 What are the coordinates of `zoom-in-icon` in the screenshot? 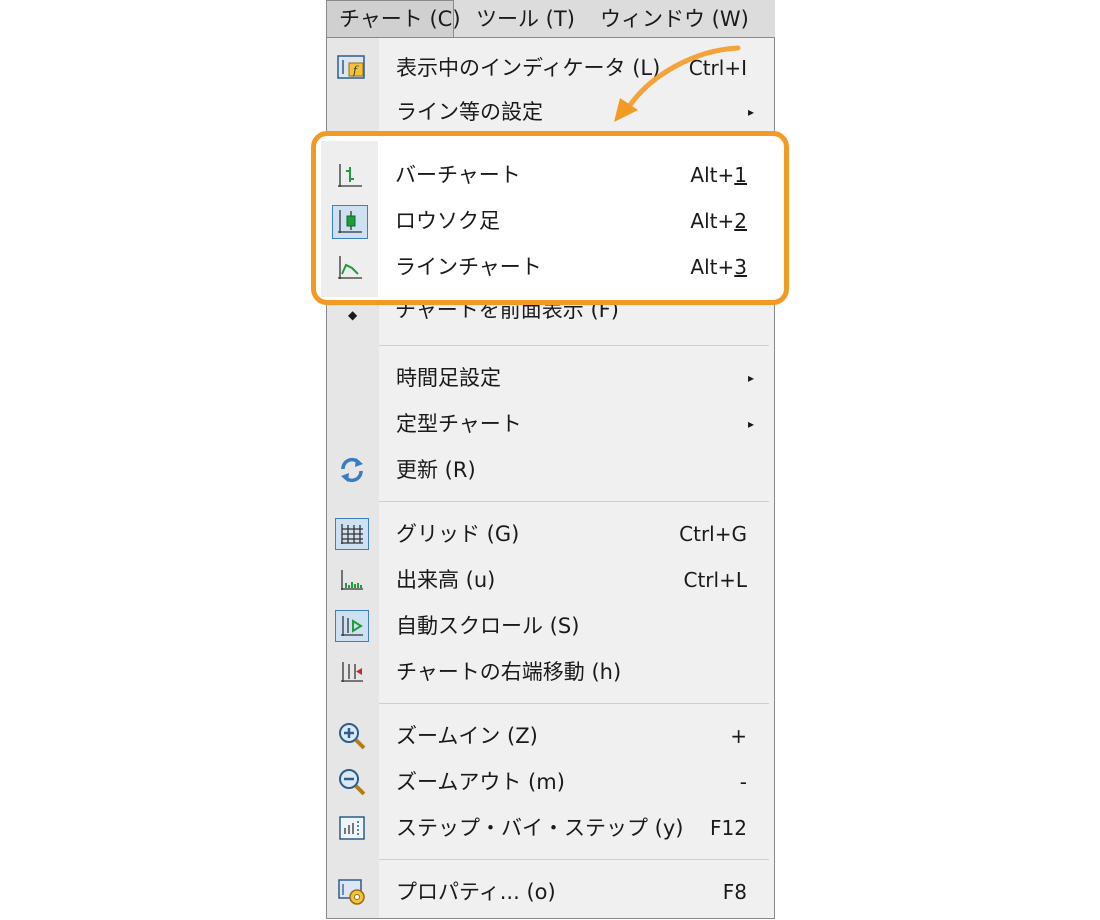 It's located at (352, 736).